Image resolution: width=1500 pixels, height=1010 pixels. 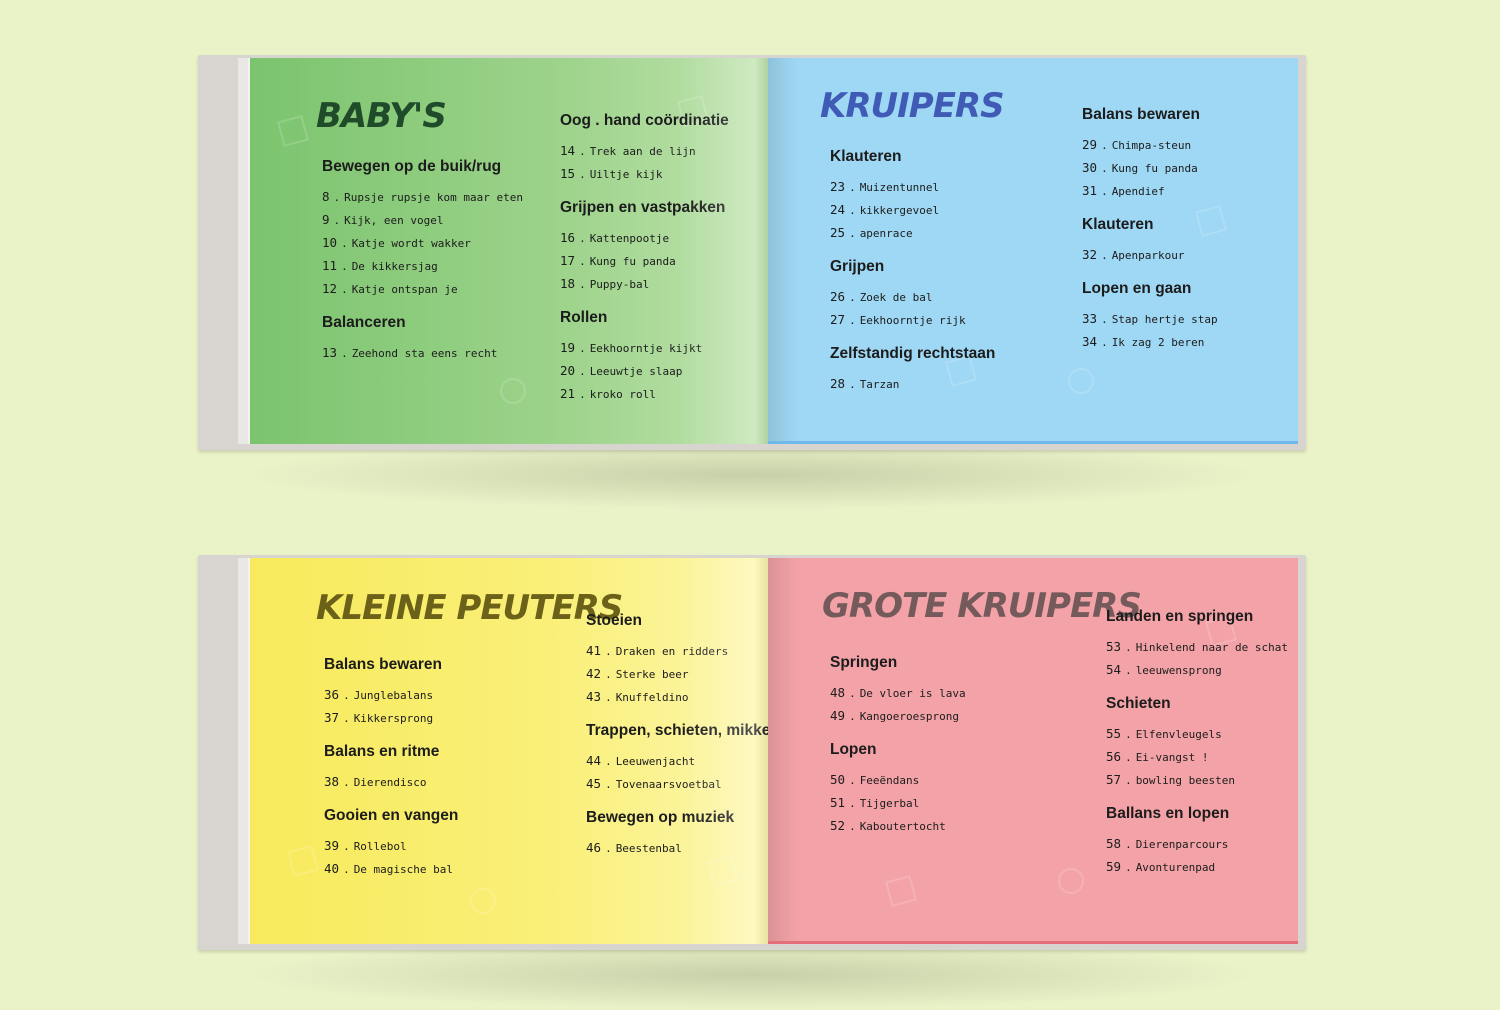 I want to click on activity-item: 21. kroko roll, so click(x=644, y=393).